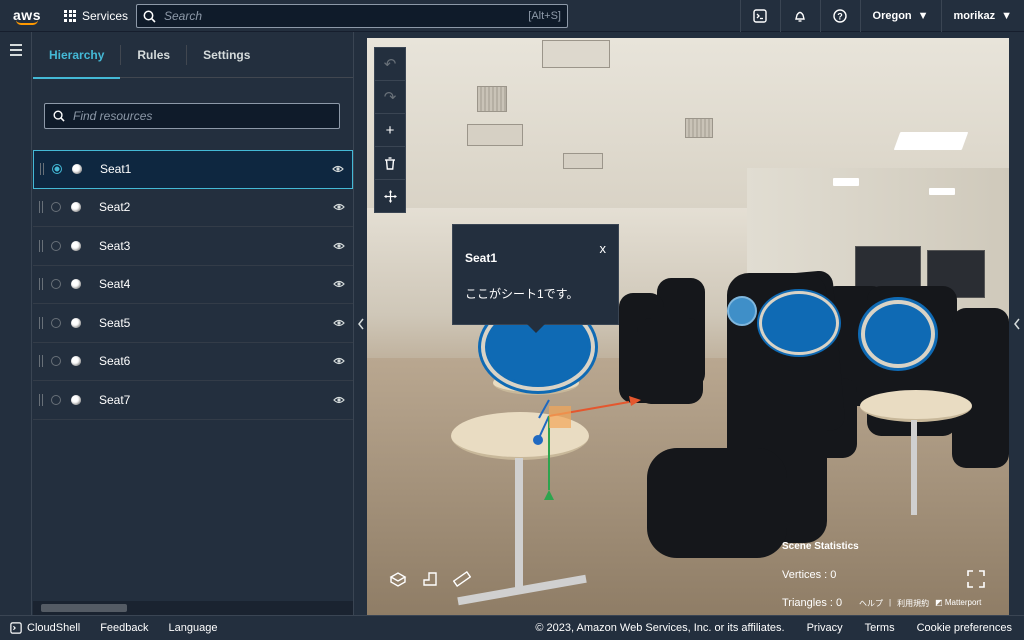  What do you see at coordinates (193, 246) in the screenshot?
I see `list-item: Seat3` at bounding box center [193, 246].